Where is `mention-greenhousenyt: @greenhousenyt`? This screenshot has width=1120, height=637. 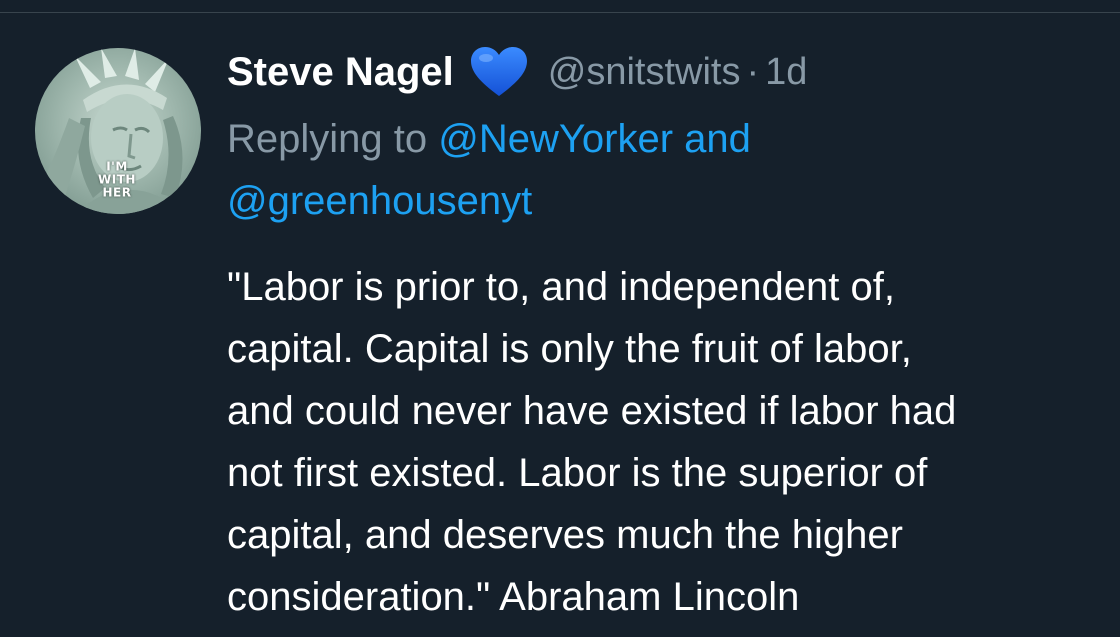 mention-greenhousenyt: @greenhousenyt is located at coordinates (379, 201).